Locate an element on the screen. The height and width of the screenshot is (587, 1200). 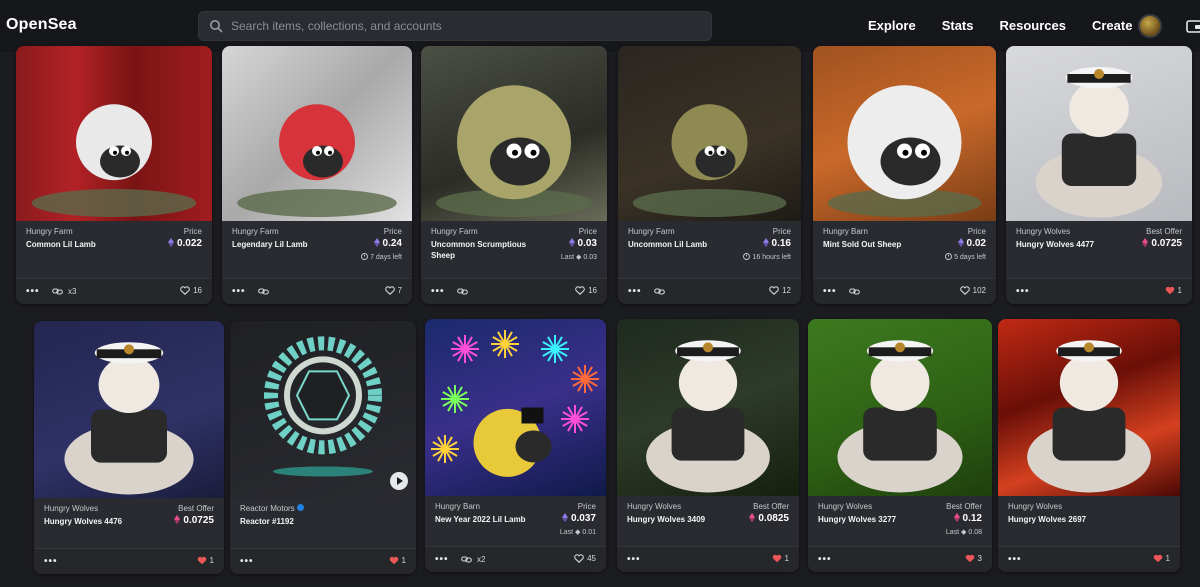
favorite-button: 3 is located at coordinates (973, 558).